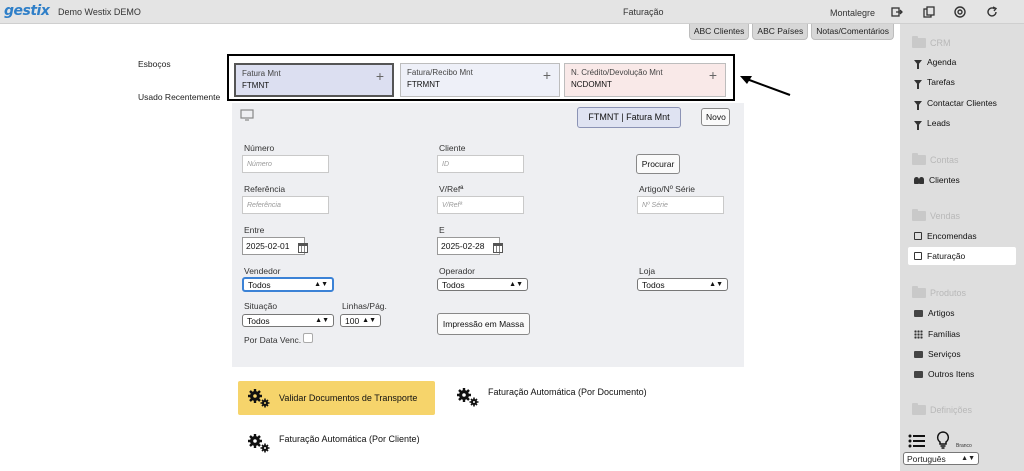  I want to click on linhas-select: 100 ▲▼, so click(360, 320).